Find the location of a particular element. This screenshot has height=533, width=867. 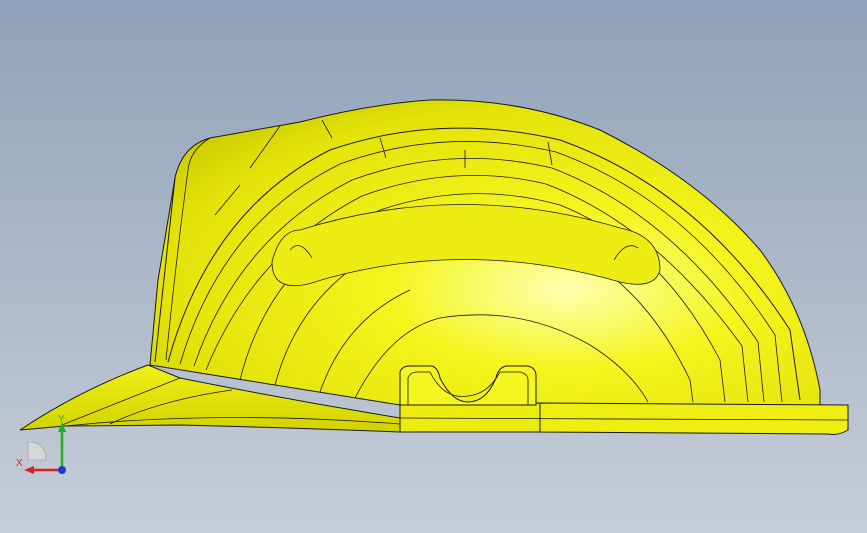

x-axis-label: X is located at coordinates (19, 463).